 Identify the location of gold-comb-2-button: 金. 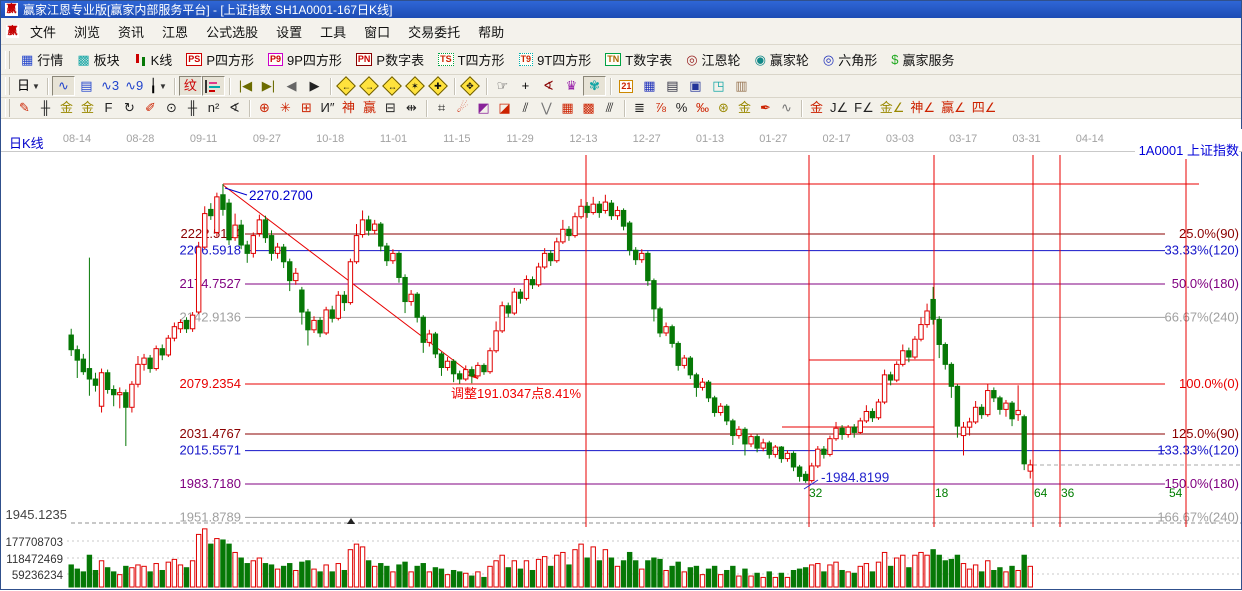
(87, 108).